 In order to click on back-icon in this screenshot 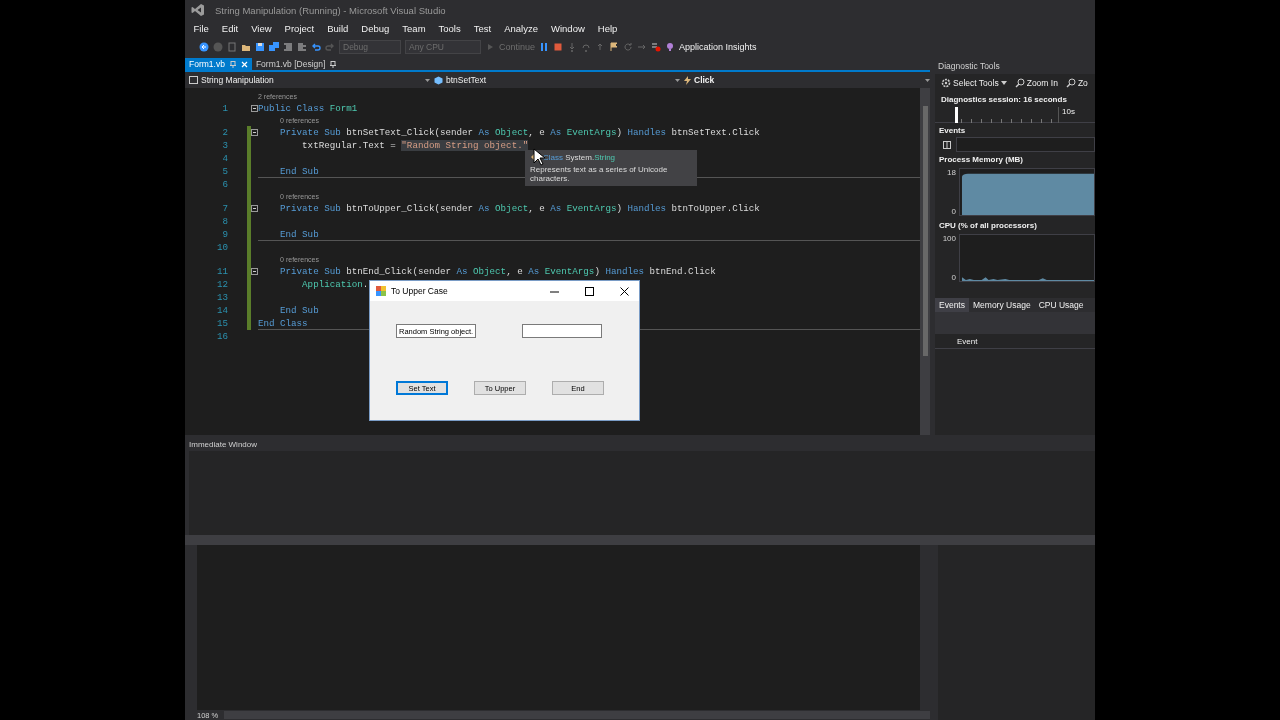, I will do `click(204, 47)`.